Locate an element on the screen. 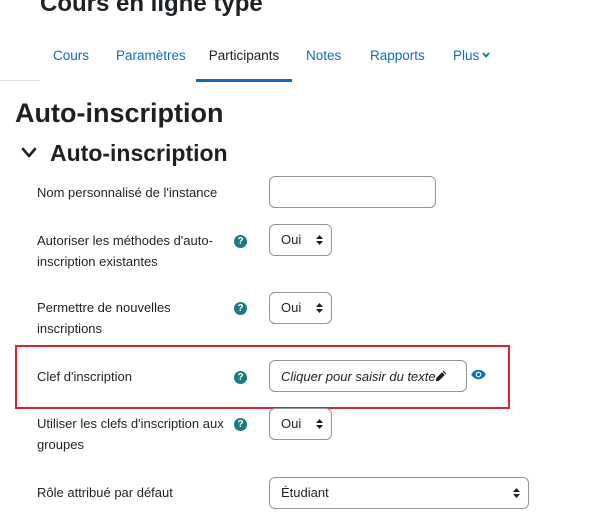 The image size is (594, 517). enrolment-key-placeholder: Cliquer pour saisir du texte is located at coordinates (358, 376).